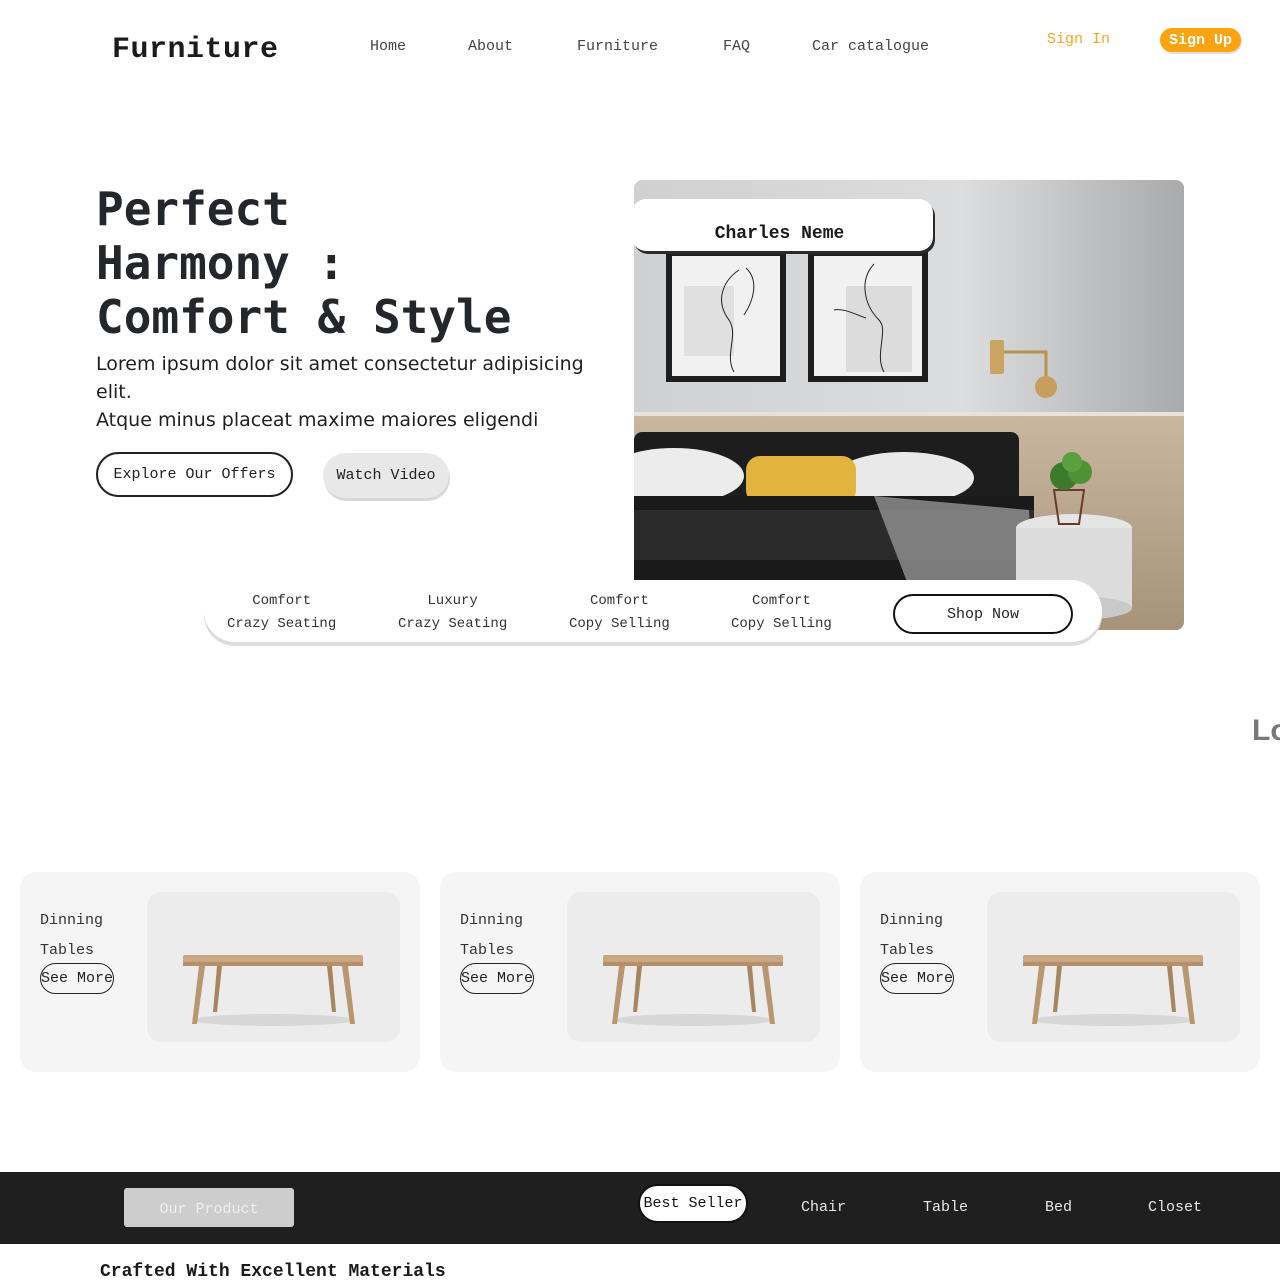  Describe the element at coordinates (356, 263) in the screenshot. I see `hero-title: Perfect Harmony : Comfort & Style` at that location.